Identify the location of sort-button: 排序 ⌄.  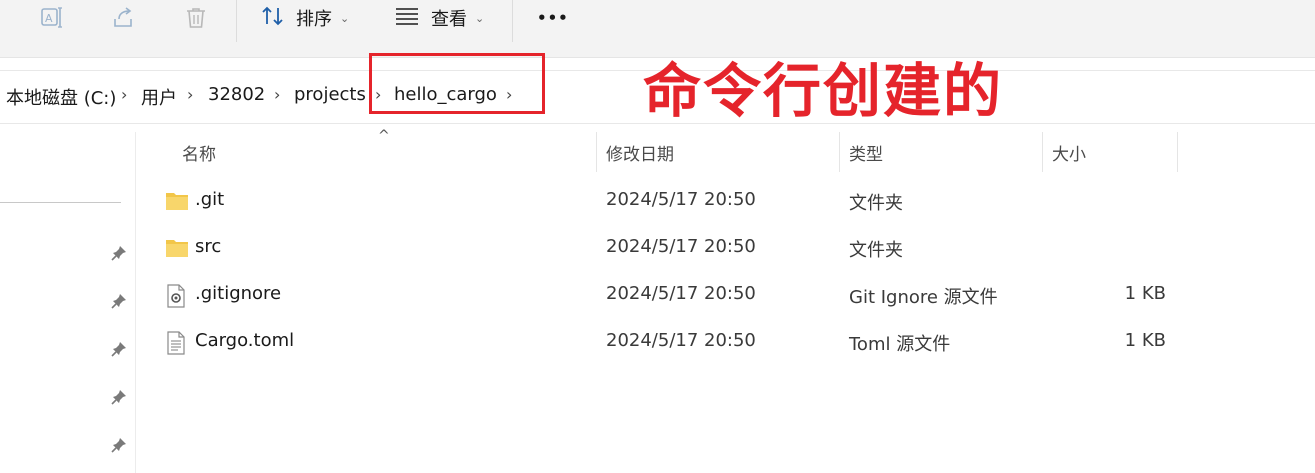
(304, 18).